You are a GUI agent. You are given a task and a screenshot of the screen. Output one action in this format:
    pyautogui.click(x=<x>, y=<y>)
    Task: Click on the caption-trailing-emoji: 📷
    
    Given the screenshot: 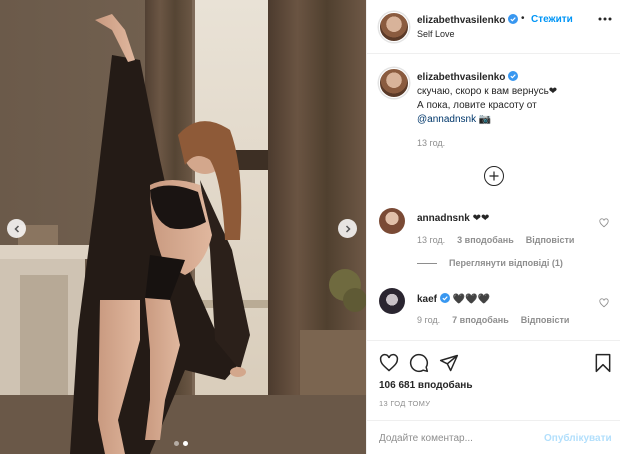 What is the action you would take?
    pyautogui.click(x=484, y=119)
    